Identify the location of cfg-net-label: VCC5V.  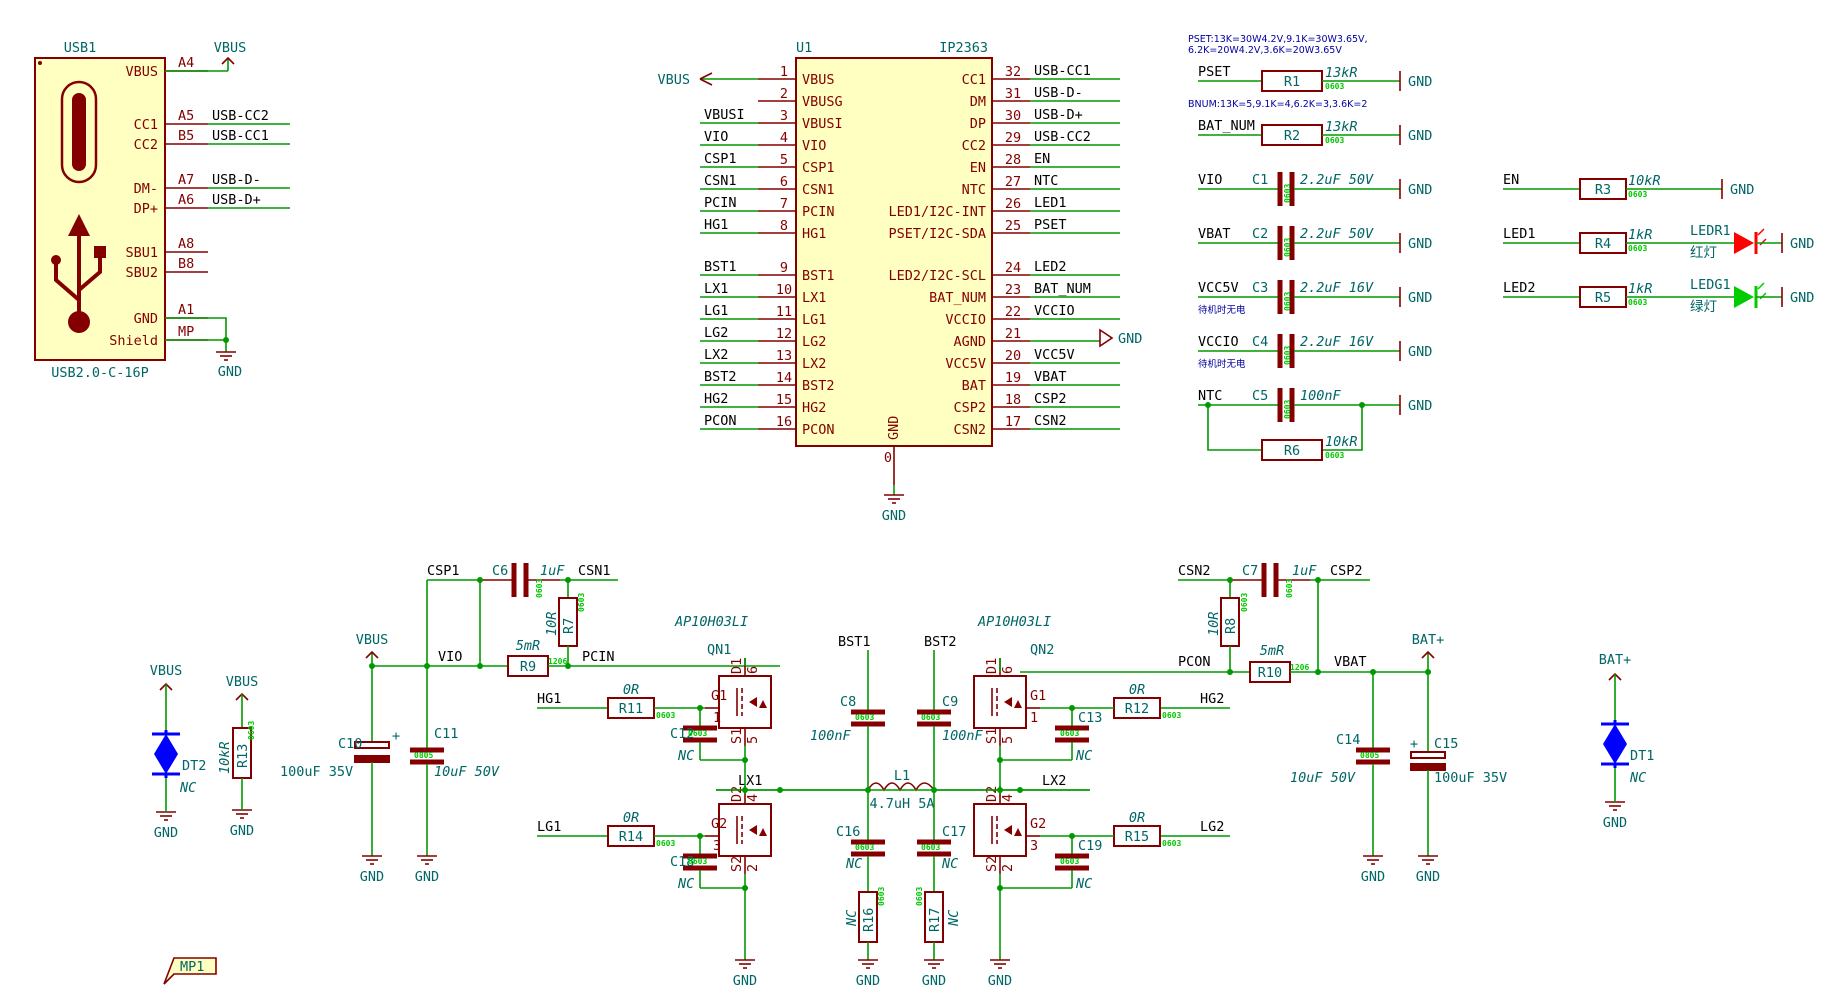
(1218, 288).